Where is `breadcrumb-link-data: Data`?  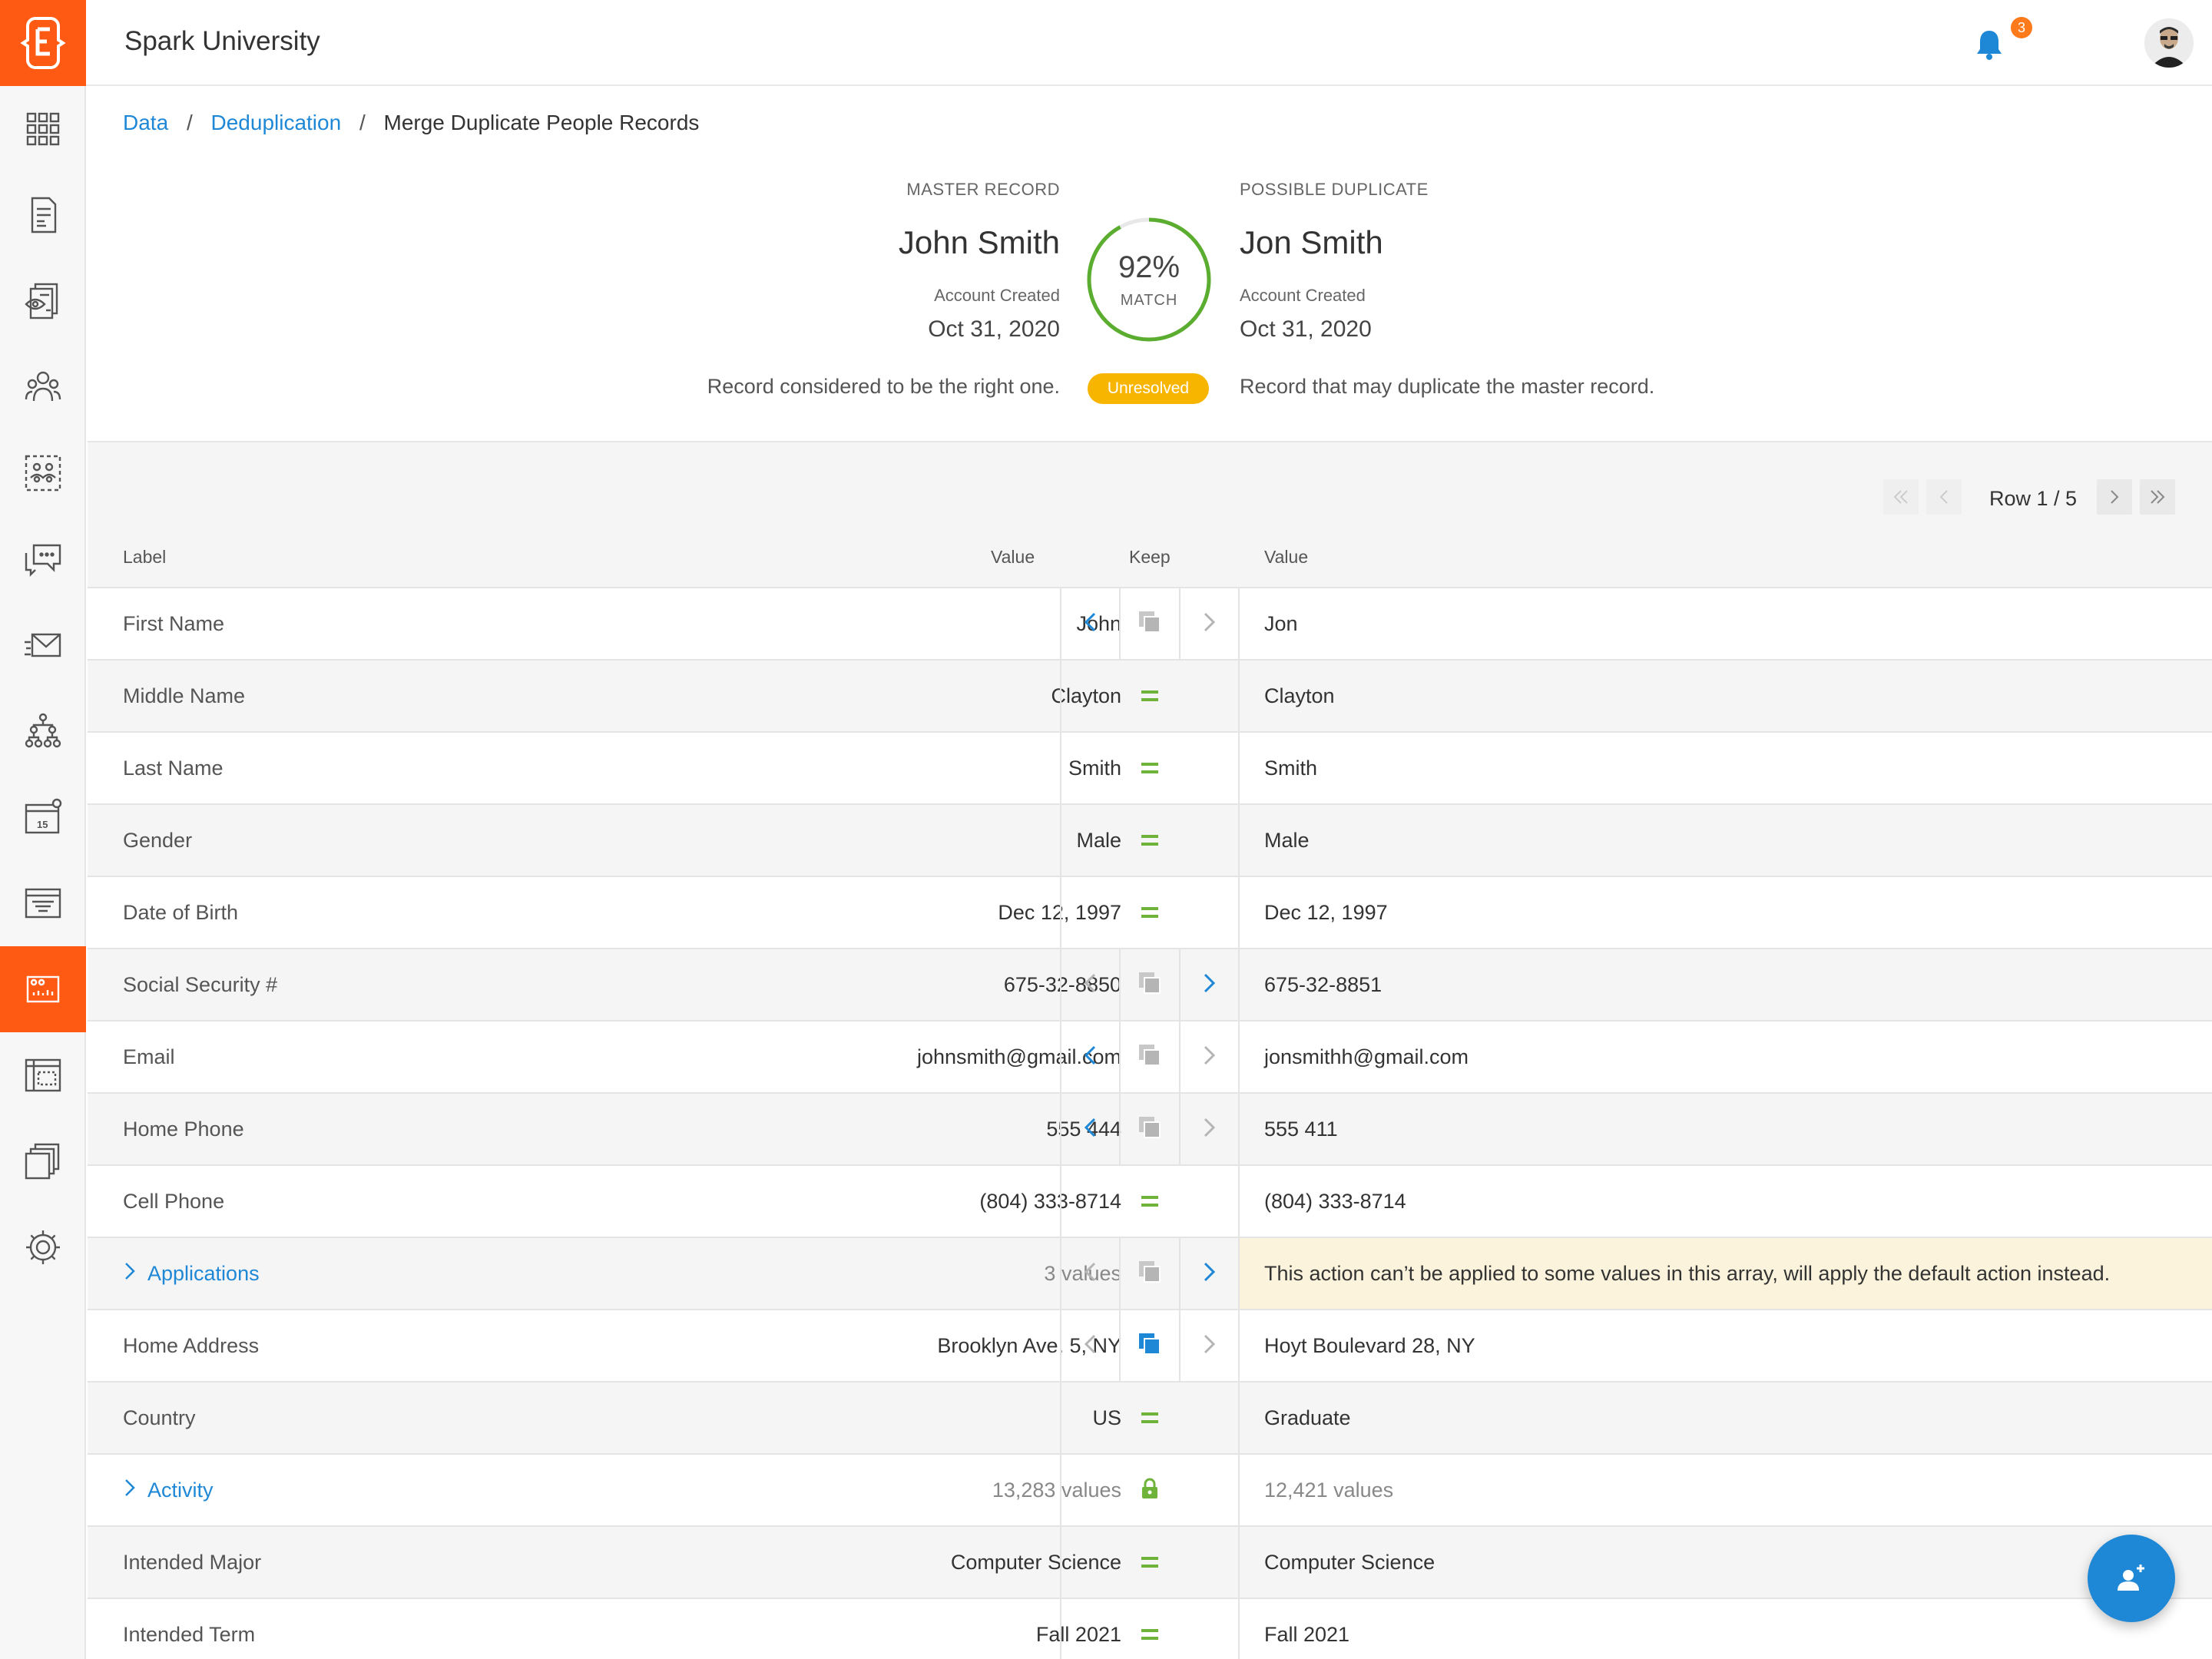 breadcrumb-link-data: Data is located at coordinates (145, 123).